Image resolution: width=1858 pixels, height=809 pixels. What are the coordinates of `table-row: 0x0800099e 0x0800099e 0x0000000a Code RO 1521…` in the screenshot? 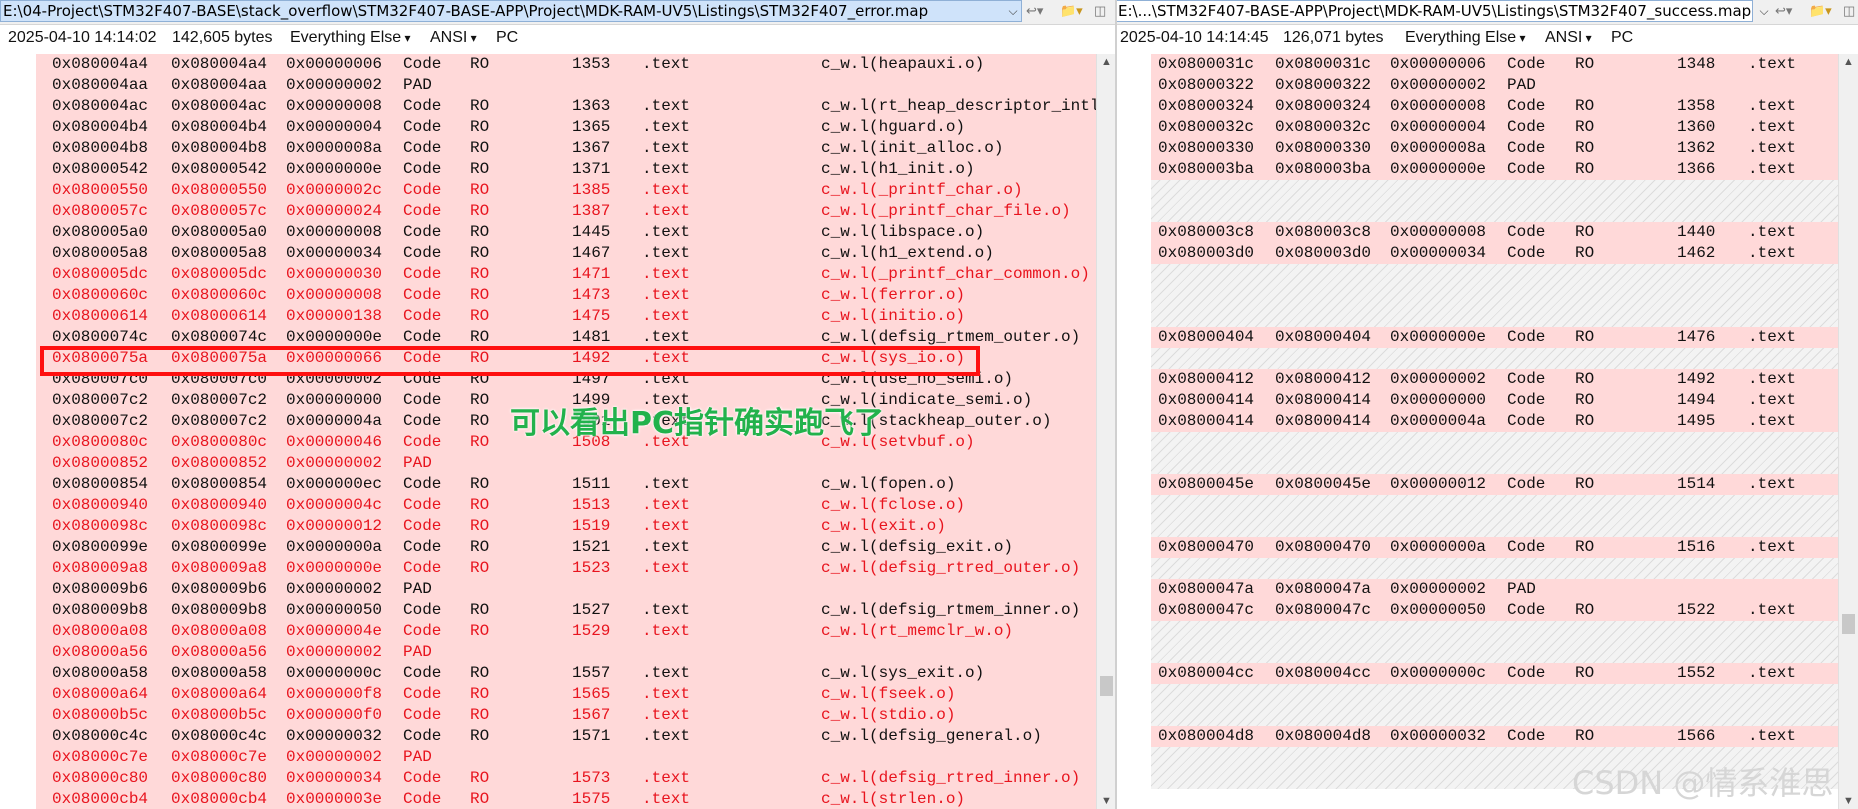 It's located at (566, 547).